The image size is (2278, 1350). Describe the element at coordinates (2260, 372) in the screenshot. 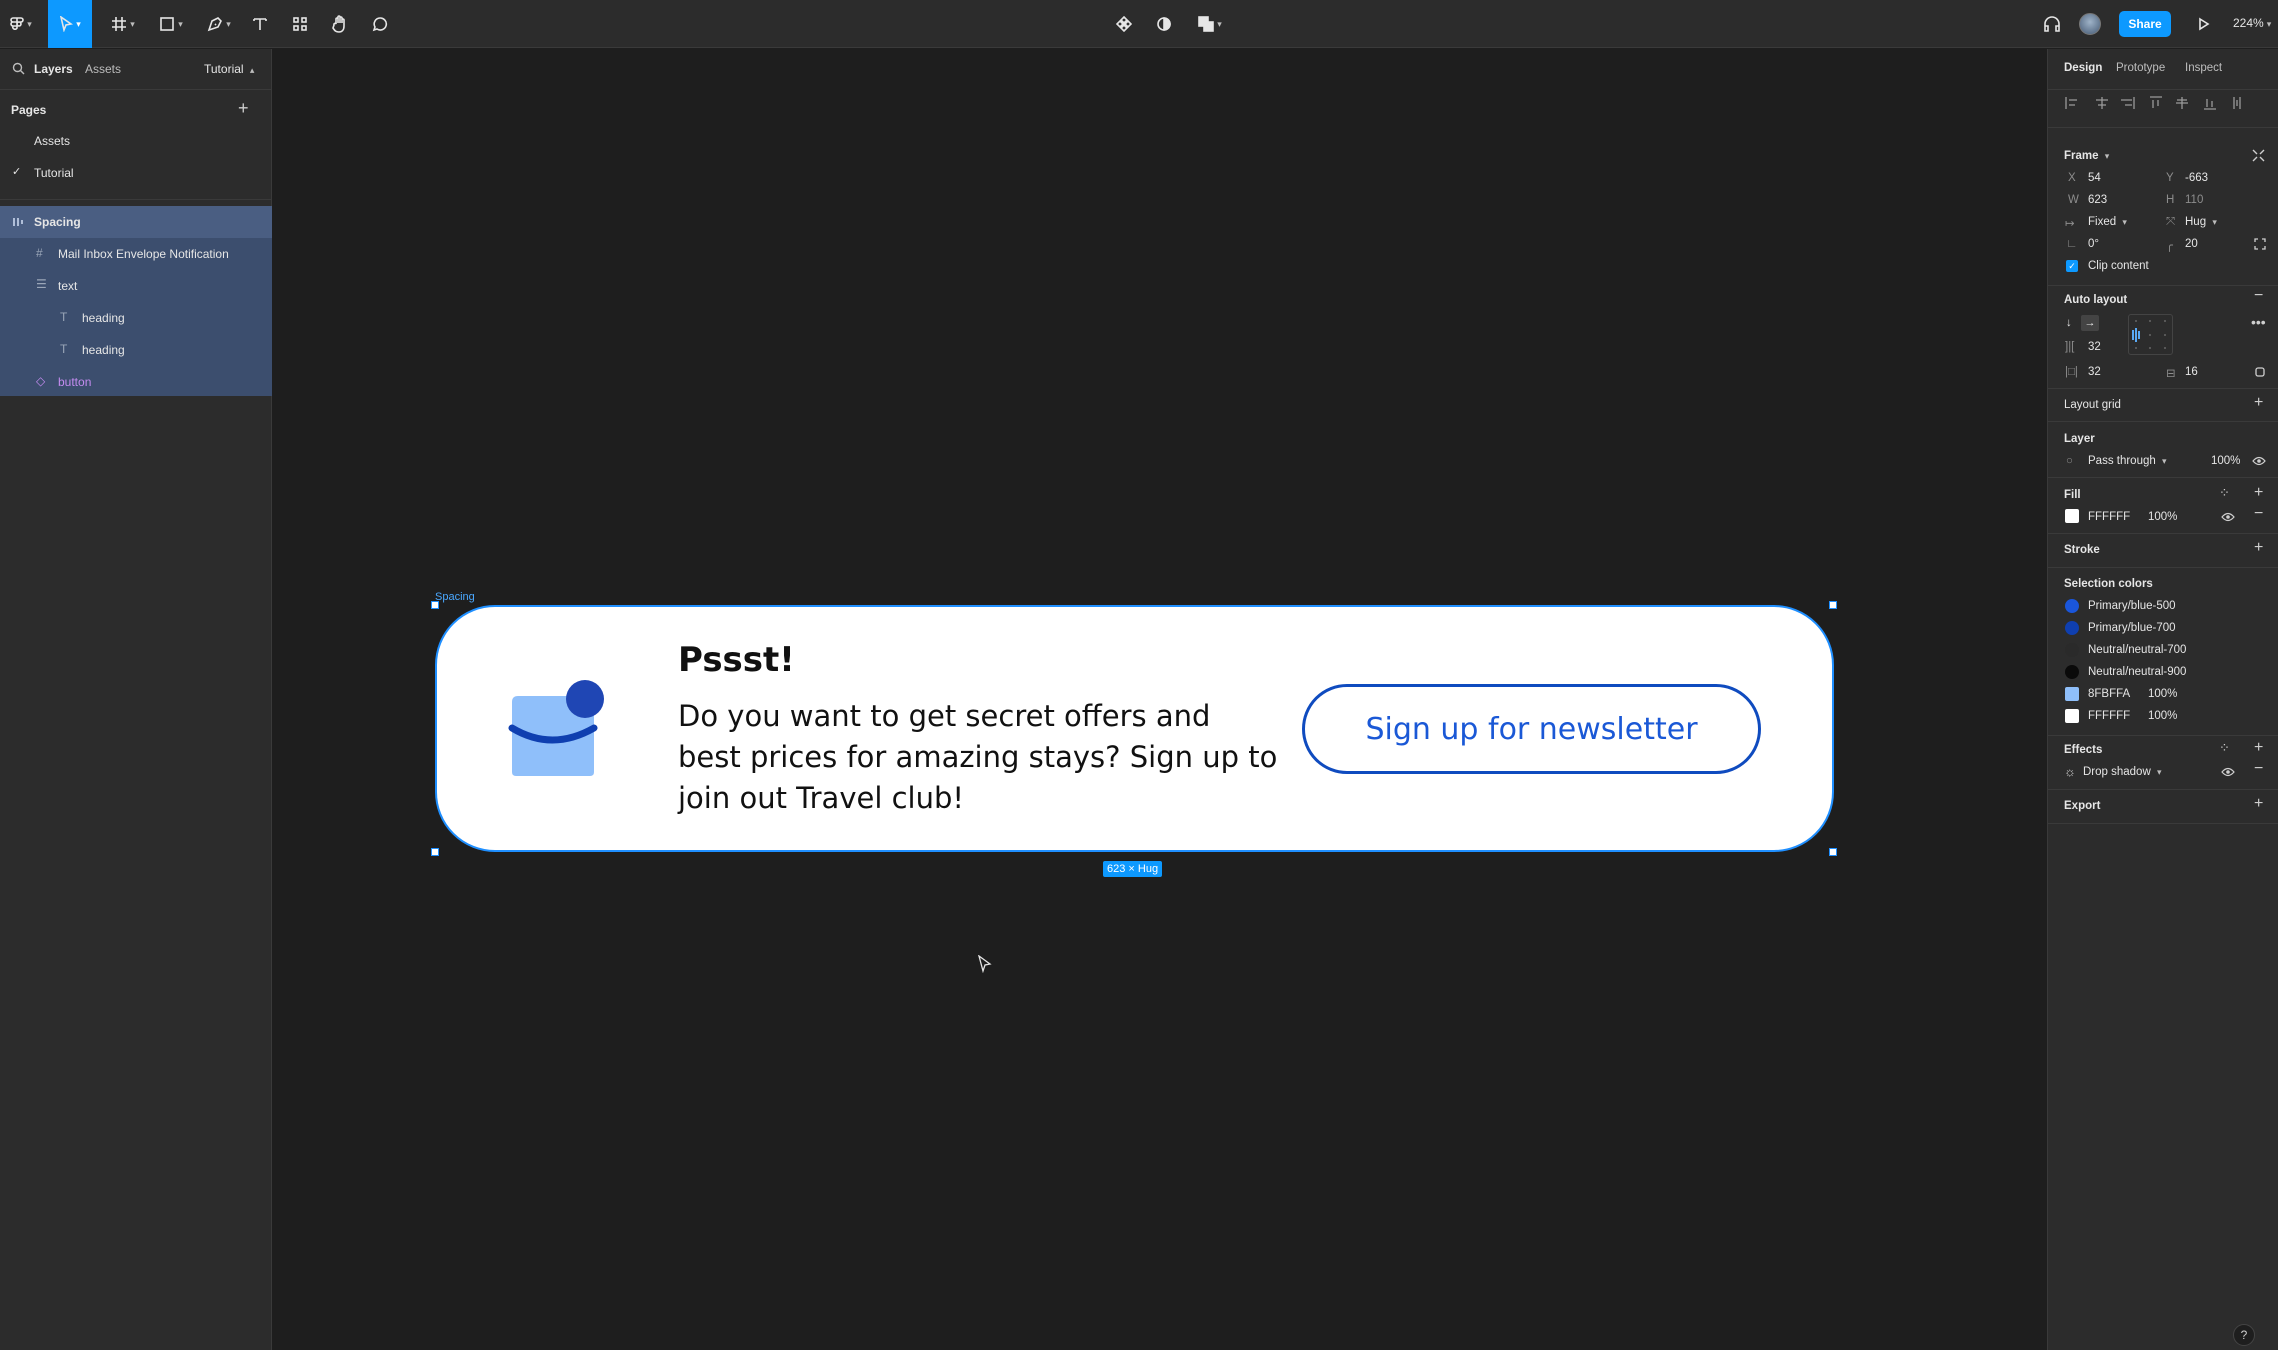

I see `independent-padding-icon` at that location.